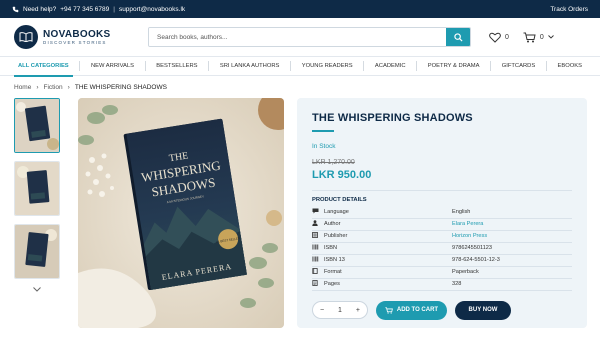  Describe the element at coordinates (77, 34) in the screenshot. I see `brand-name: NOVABOOKS` at that location.